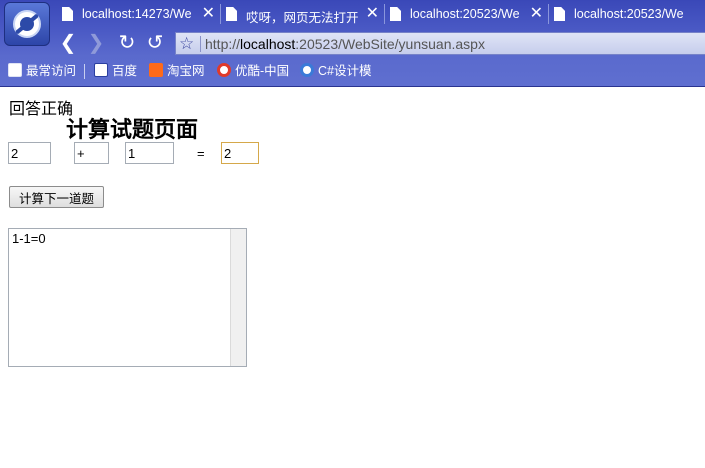 This screenshot has width=705, height=468. Describe the element at coordinates (201, 153) in the screenshot. I see `equals-sign: =` at that location.